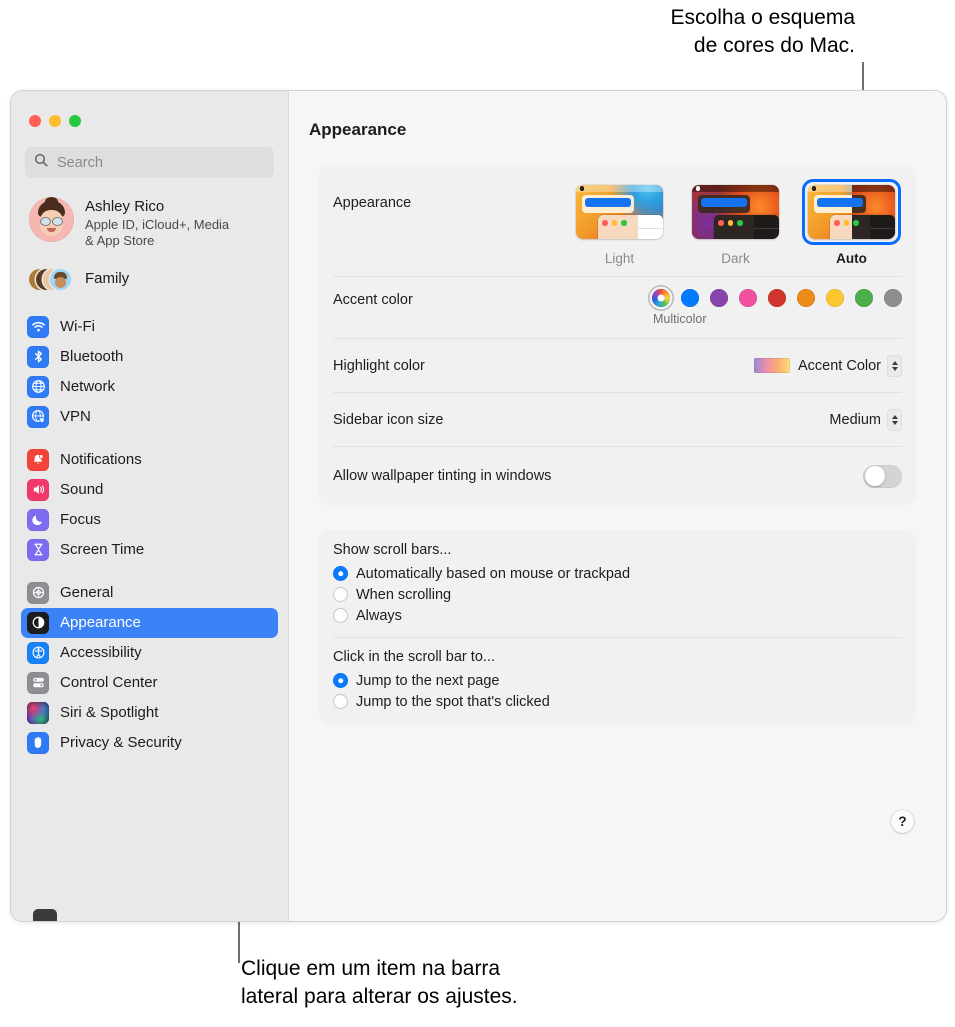 Image resolution: width=955 pixels, height=1027 pixels. Describe the element at coordinates (851, 258) in the screenshot. I see `appearance-option-label: Auto` at that location.